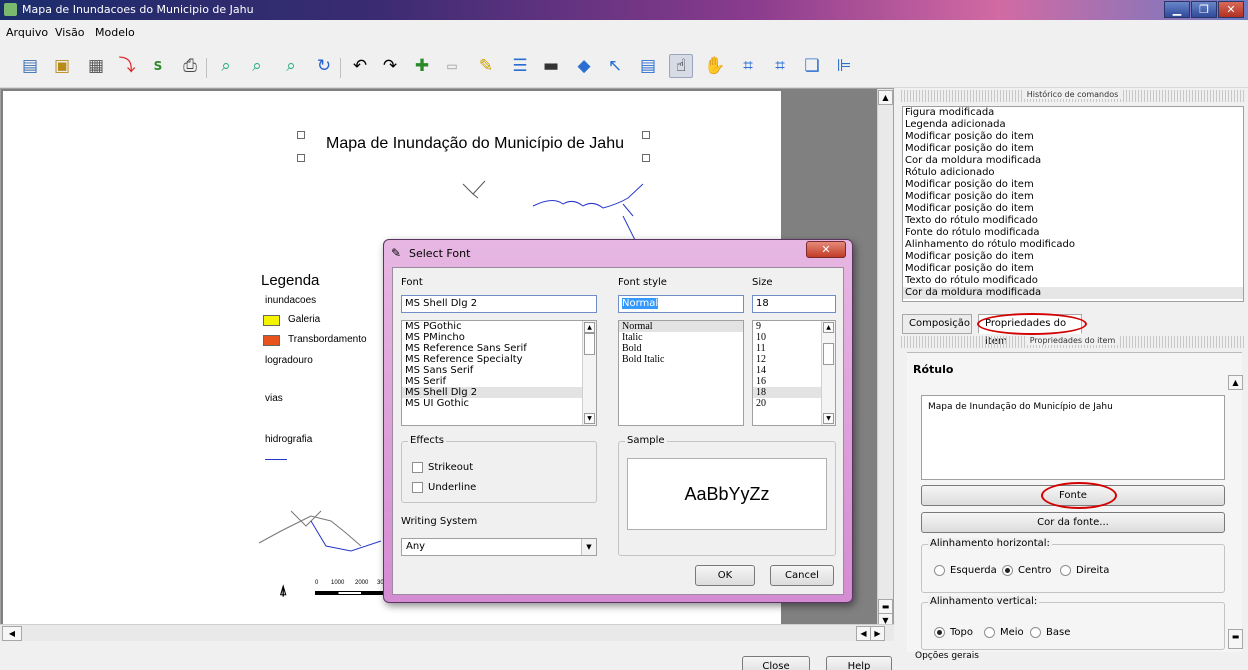 This screenshot has width=1248, height=670. Describe the element at coordinates (1073, 437) in the screenshot. I see `label-text-editor: Mapa de Inundação do Município de Jahu` at that location.